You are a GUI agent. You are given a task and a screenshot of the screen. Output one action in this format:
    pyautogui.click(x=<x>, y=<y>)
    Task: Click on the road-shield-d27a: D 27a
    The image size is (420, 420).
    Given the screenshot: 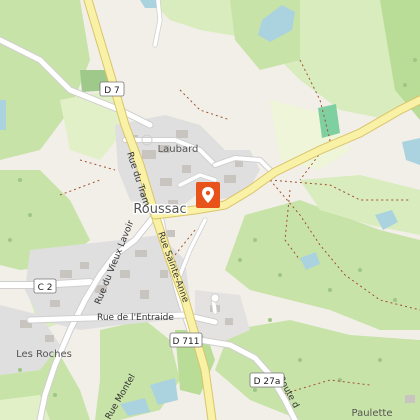 What is the action you would take?
    pyautogui.click(x=267, y=380)
    